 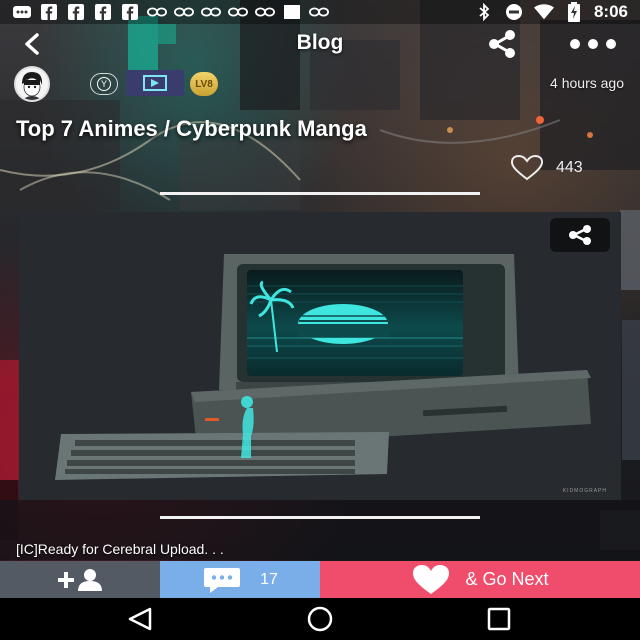 I want to click on back-button, so click(x=33, y=44).